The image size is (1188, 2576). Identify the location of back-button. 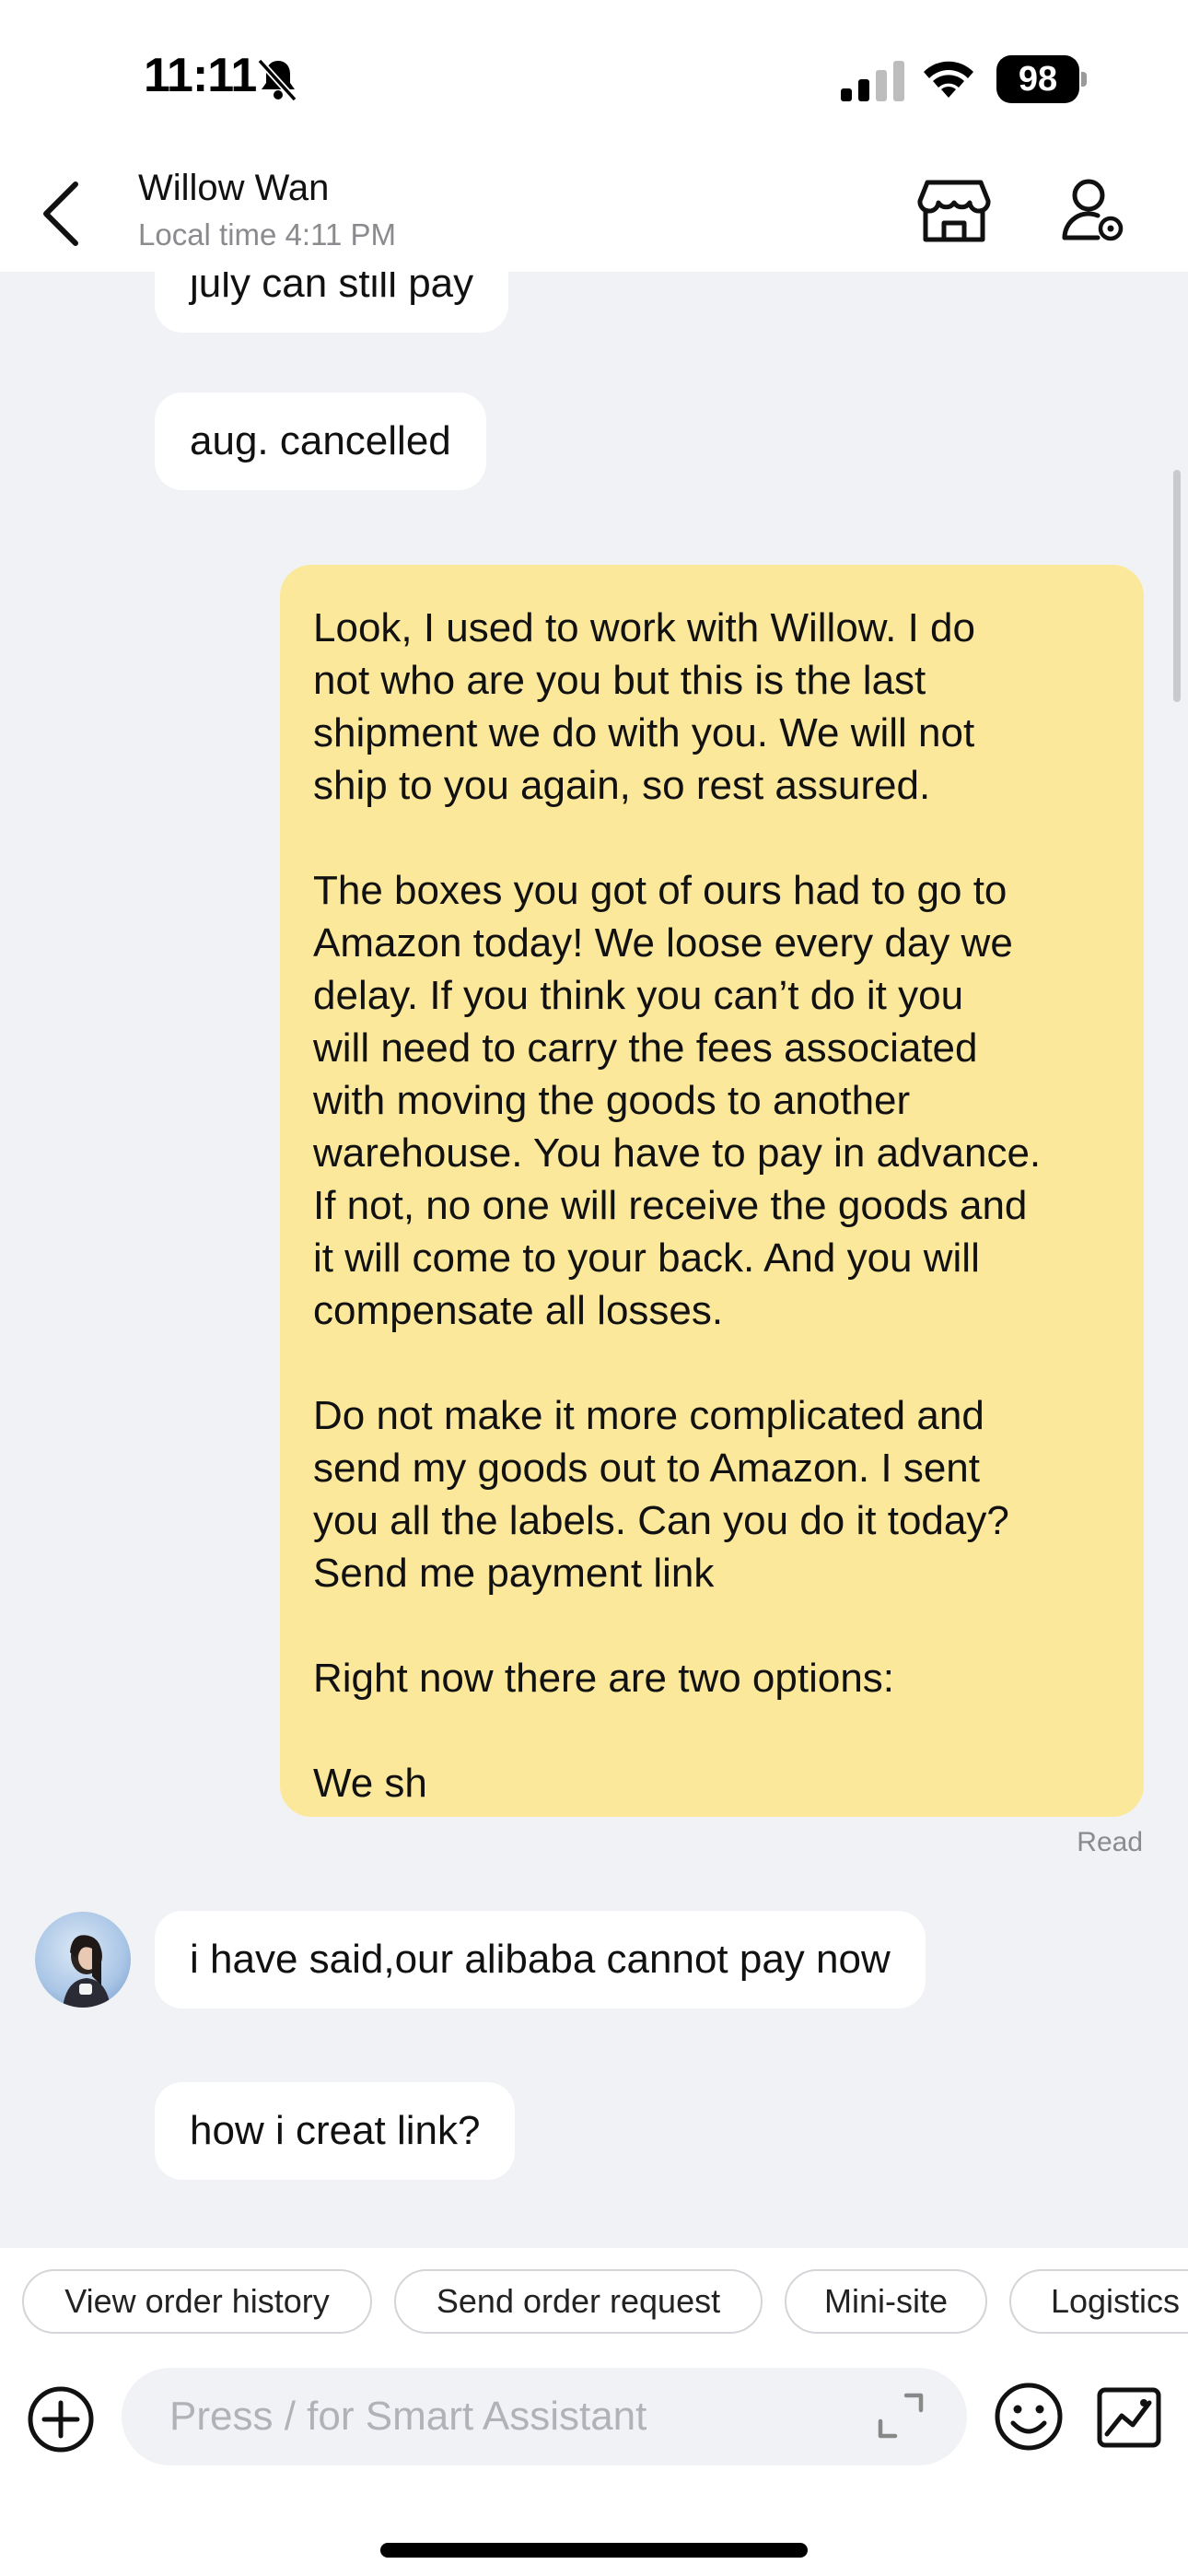
(64, 214).